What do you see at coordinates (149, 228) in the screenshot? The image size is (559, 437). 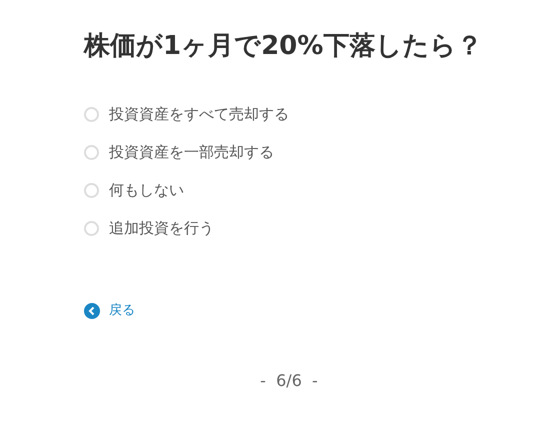 I see `answer-option: 追加投資を行う` at bounding box center [149, 228].